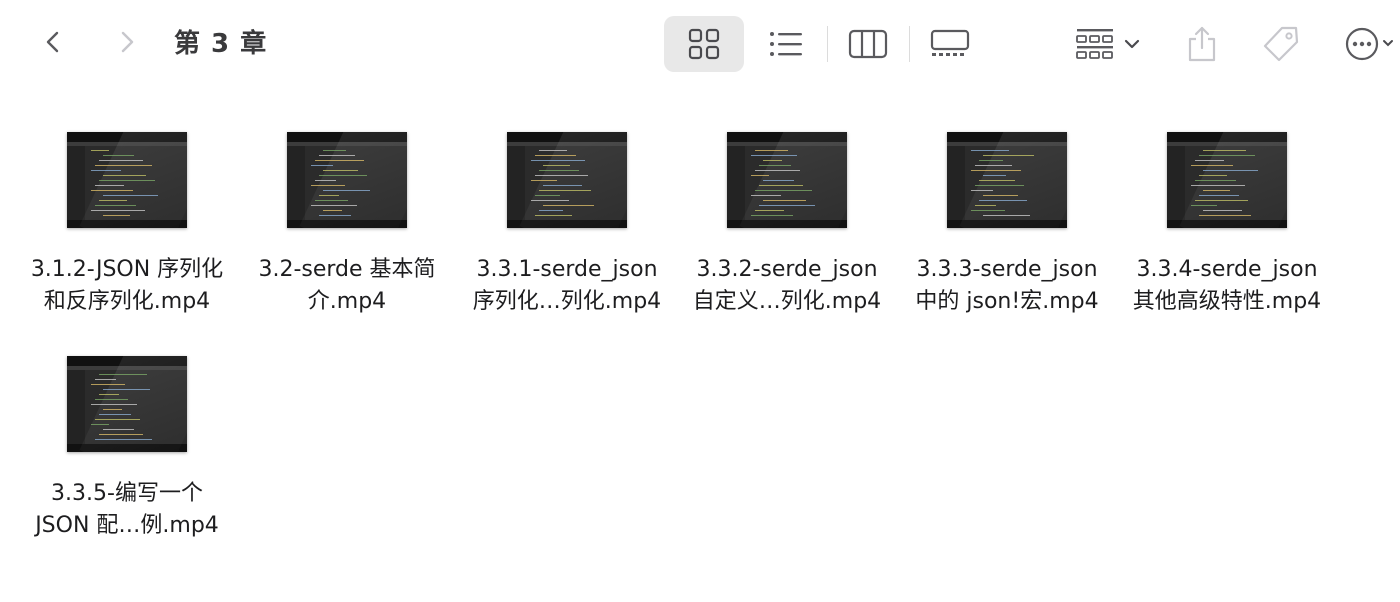  Describe the element at coordinates (54, 42) in the screenshot. I see `back-button` at that location.